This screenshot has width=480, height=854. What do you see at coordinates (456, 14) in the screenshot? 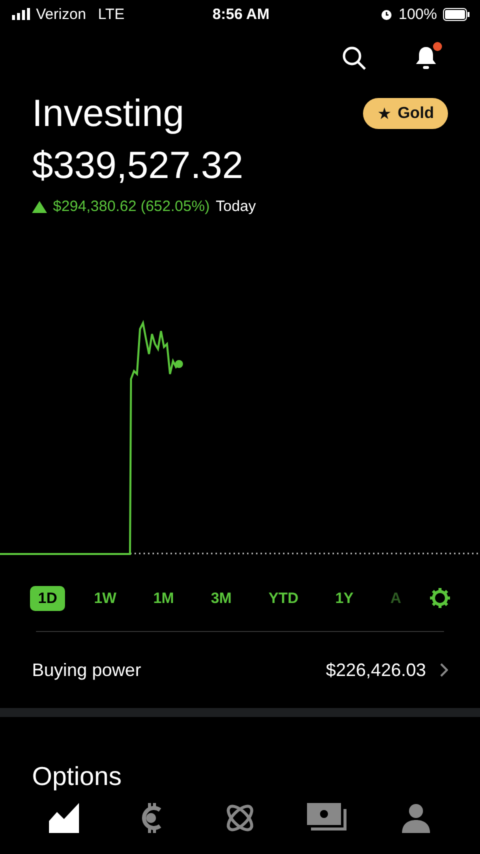
I see `battery-icon` at bounding box center [456, 14].